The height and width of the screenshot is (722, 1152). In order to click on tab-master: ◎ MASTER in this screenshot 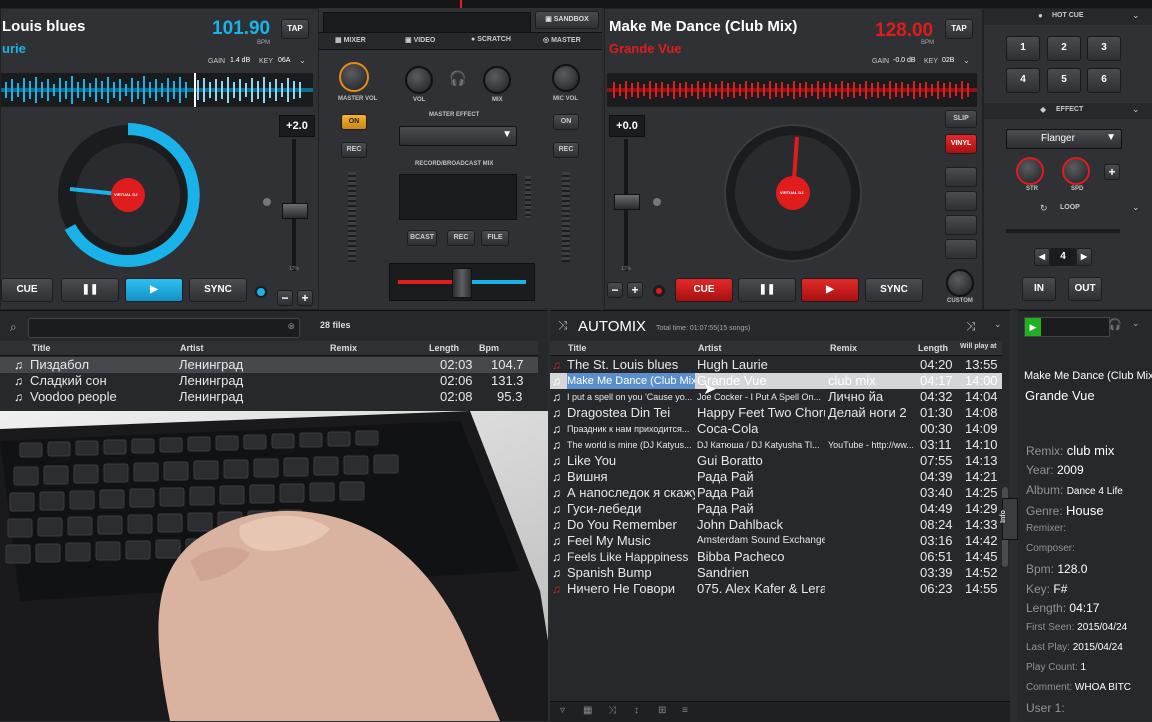, I will do `click(562, 40)`.